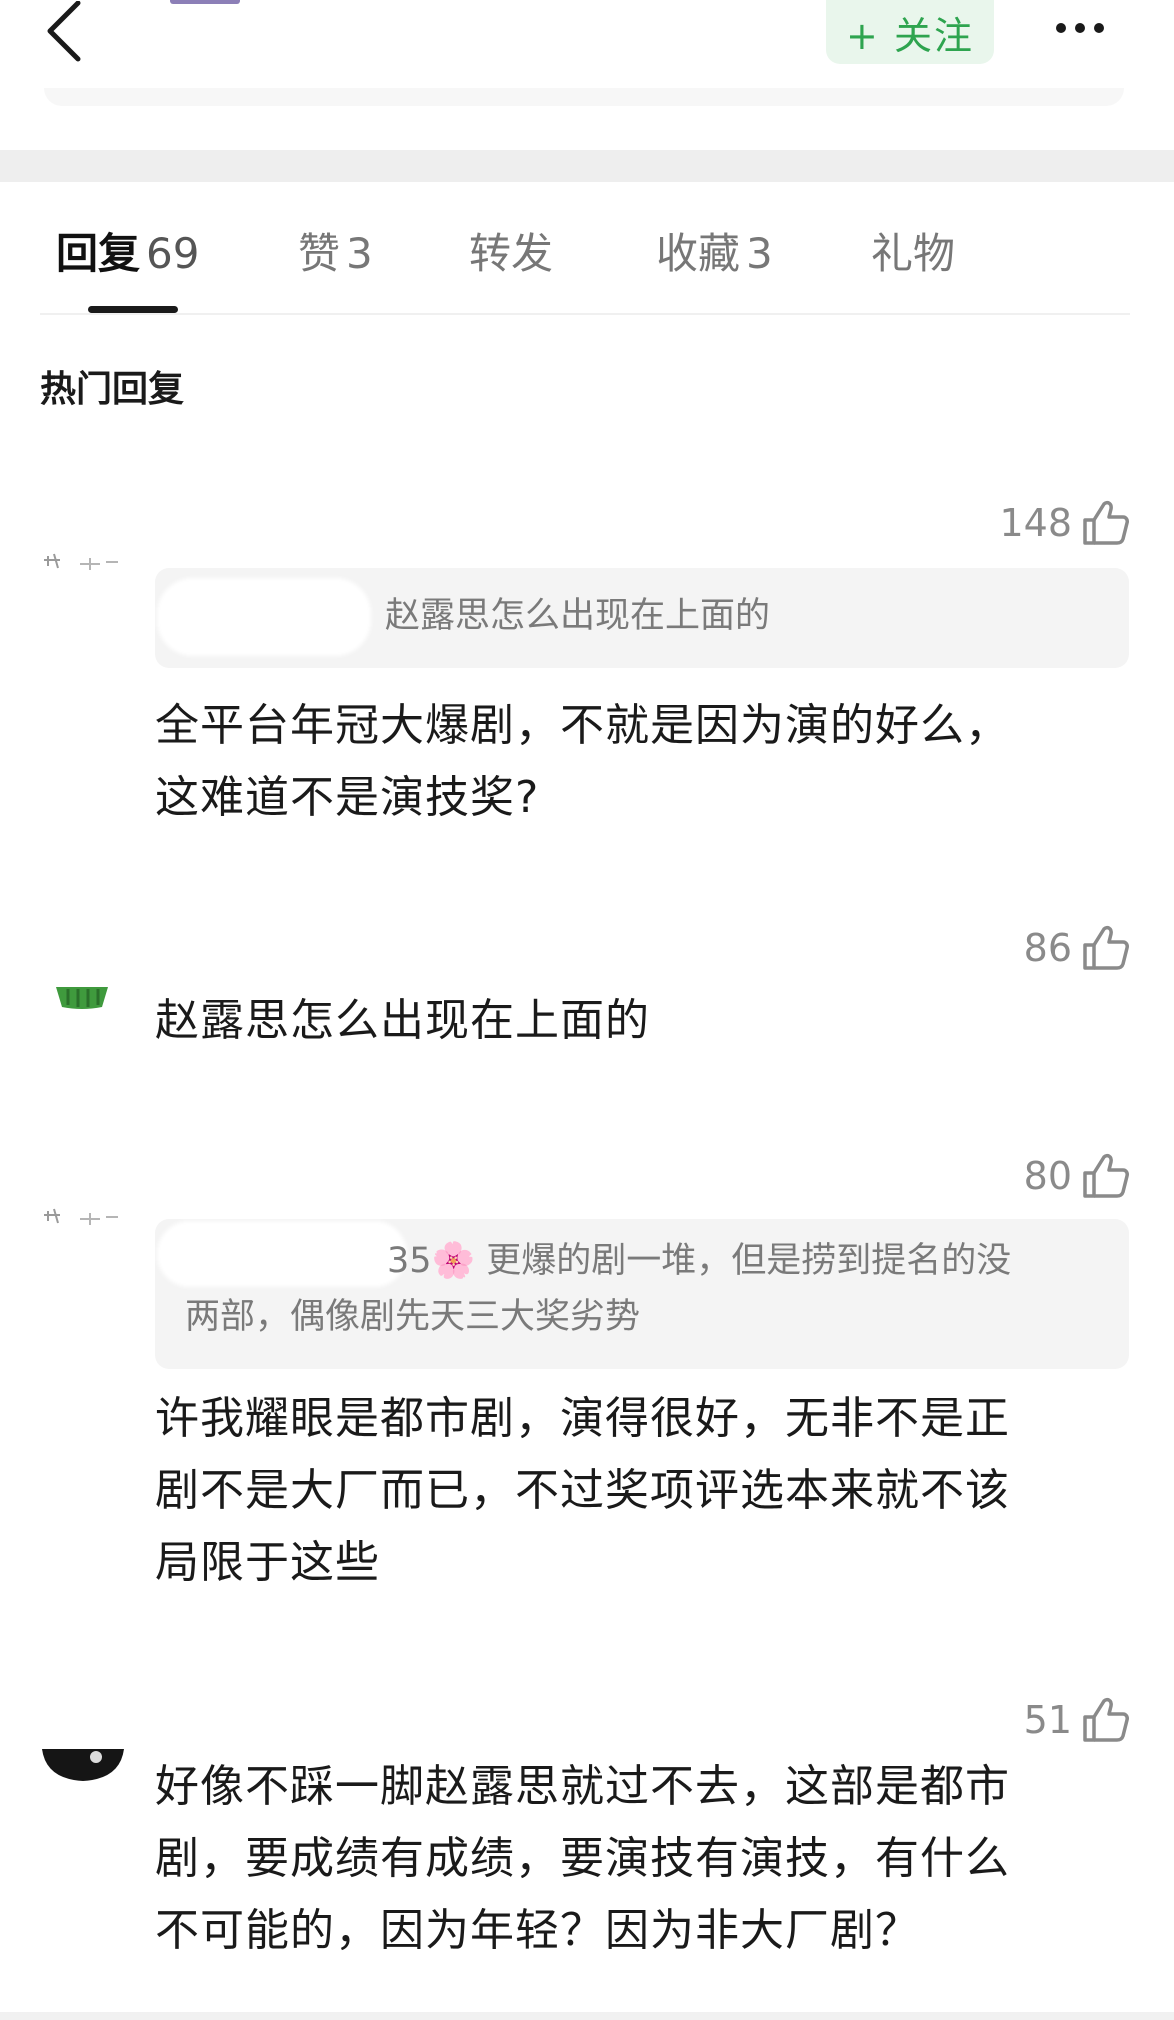  Describe the element at coordinates (1077, 1720) in the screenshot. I see `like-button: 51` at that location.